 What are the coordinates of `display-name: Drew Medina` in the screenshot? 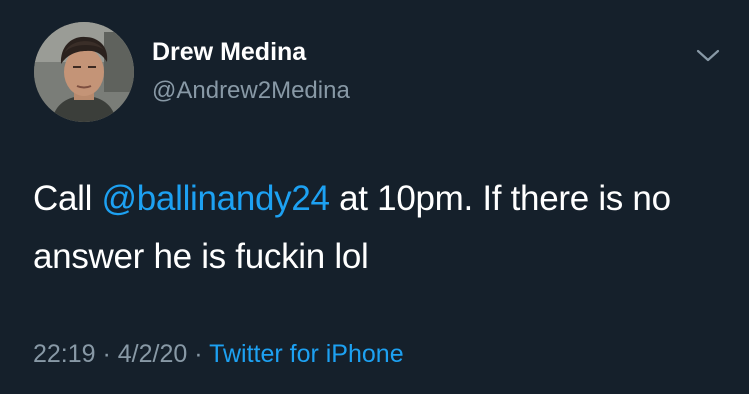 It's located at (229, 52).